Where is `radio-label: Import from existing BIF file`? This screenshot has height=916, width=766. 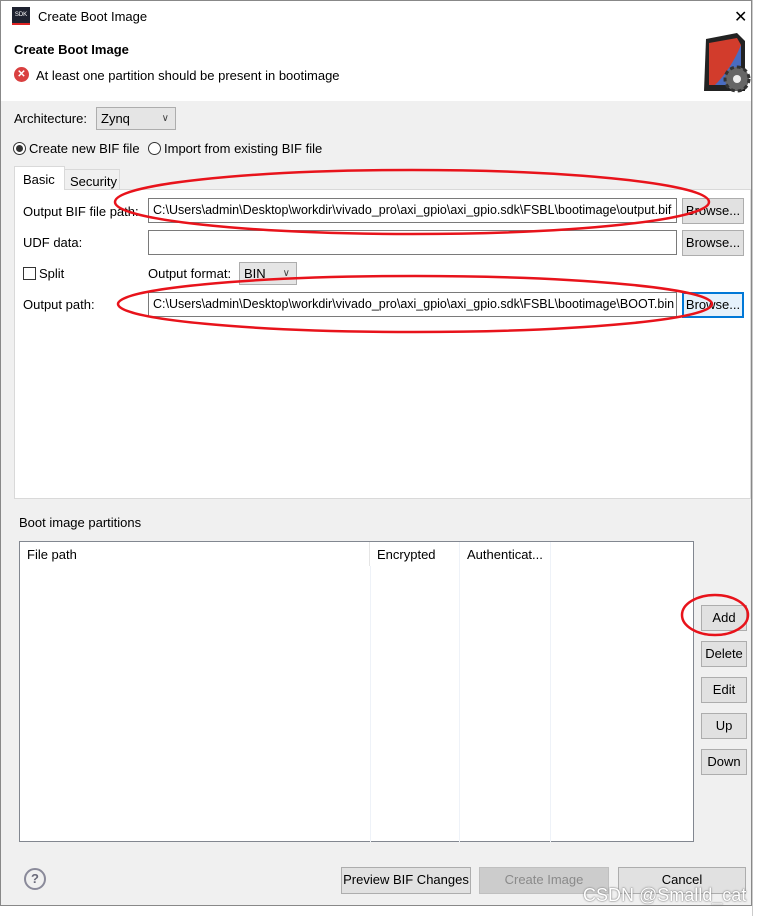
radio-label: Import from existing BIF file is located at coordinates (243, 148).